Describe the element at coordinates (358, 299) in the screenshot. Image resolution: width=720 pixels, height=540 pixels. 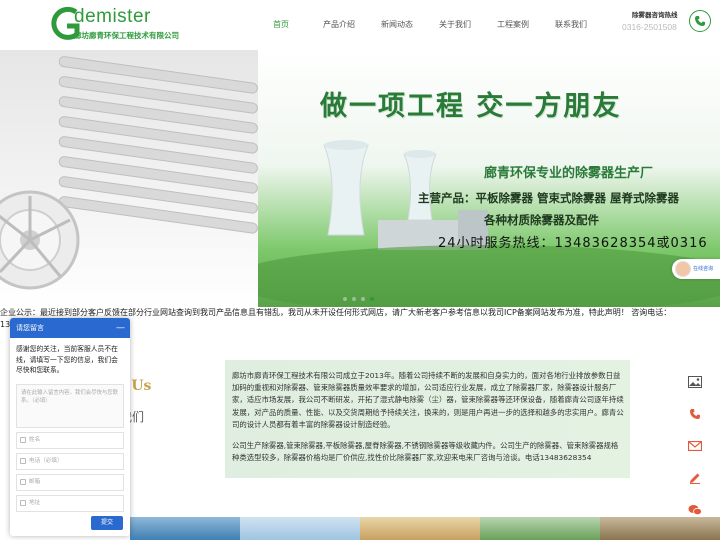
I see `carousel-dots` at that location.